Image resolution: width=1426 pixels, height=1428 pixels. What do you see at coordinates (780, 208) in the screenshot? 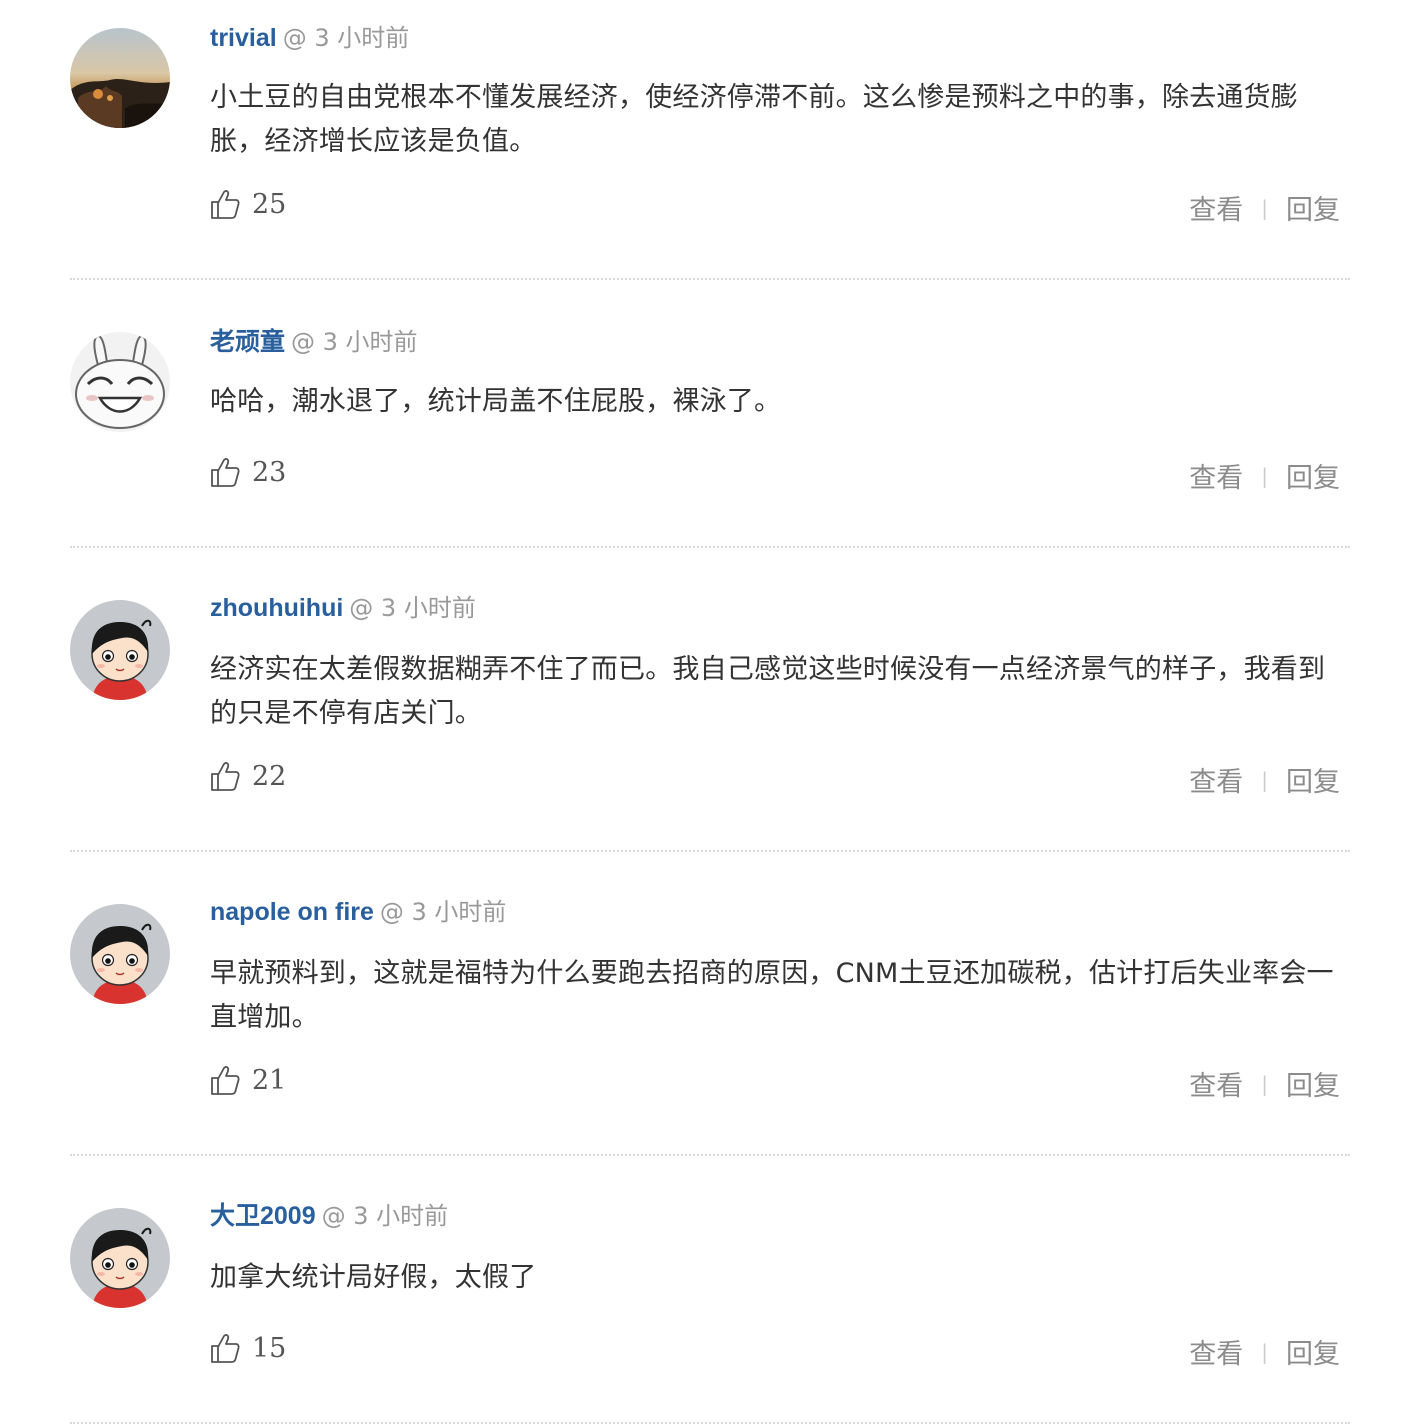
I see `comment-actions: 25 查看 | 回复` at bounding box center [780, 208].